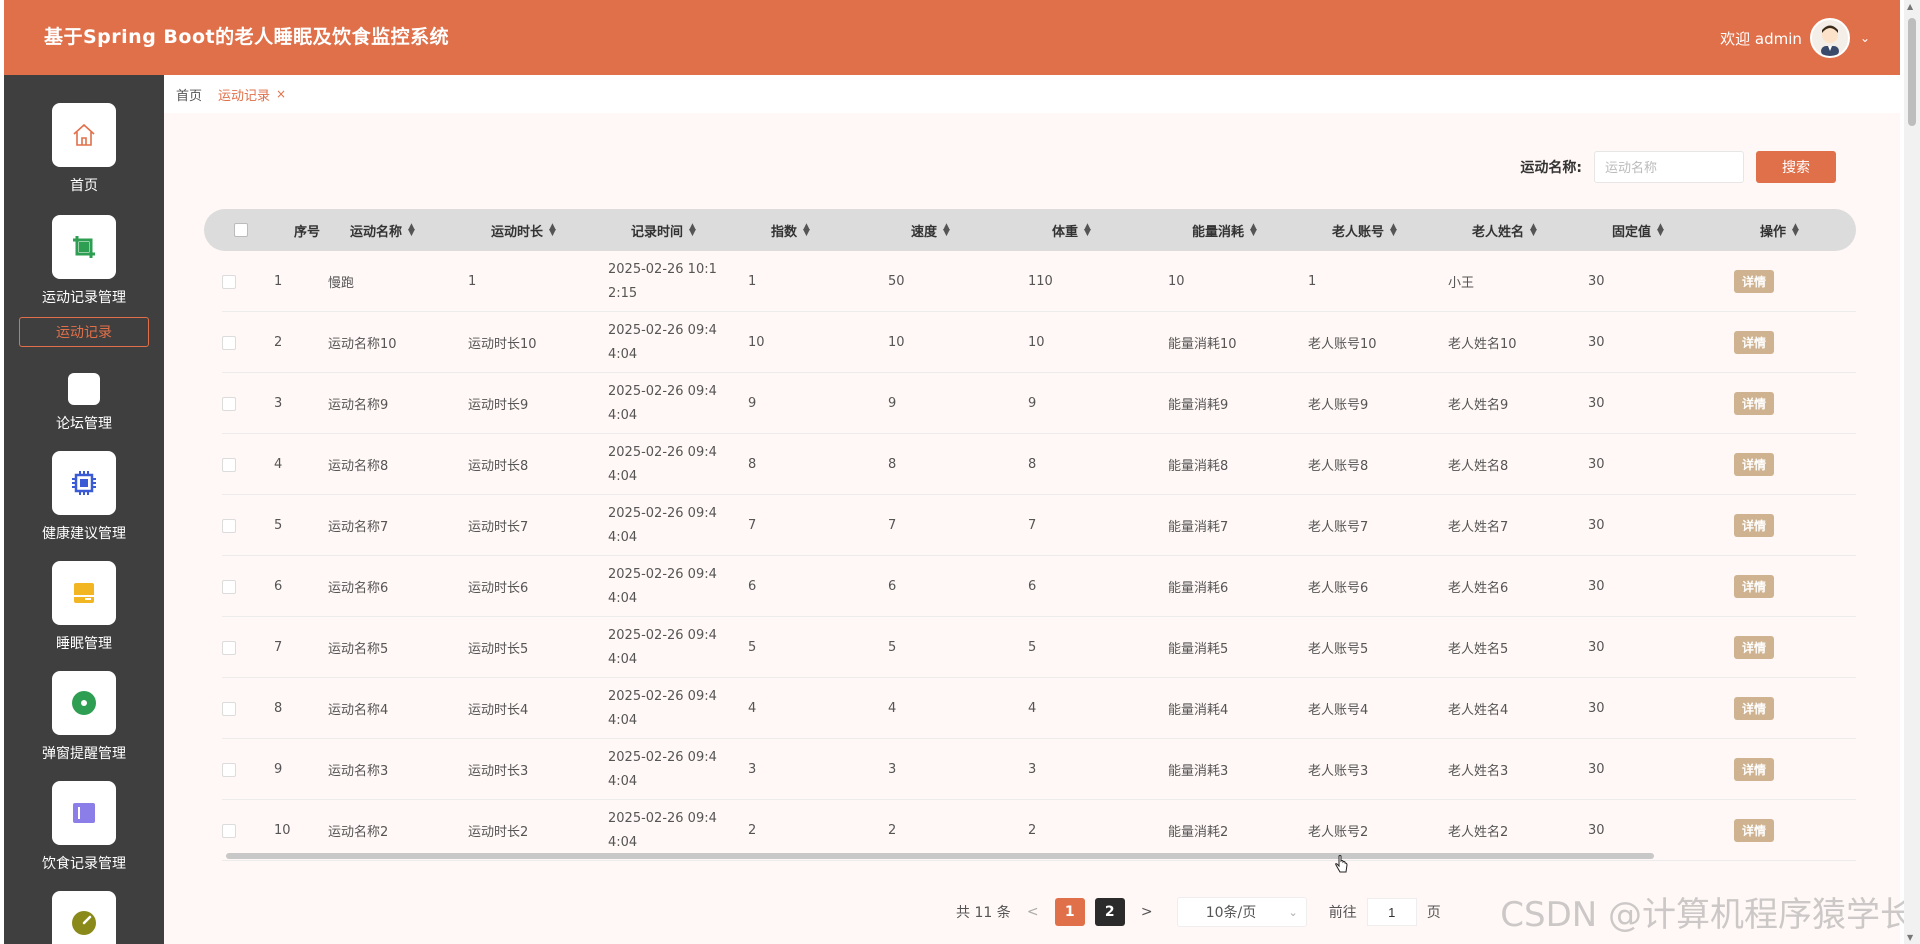 This screenshot has height=944, width=1920. What do you see at coordinates (84, 261) in the screenshot?
I see `sidebar-item-exercise-records: 运动记录管理` at bounding box center [84, 261].